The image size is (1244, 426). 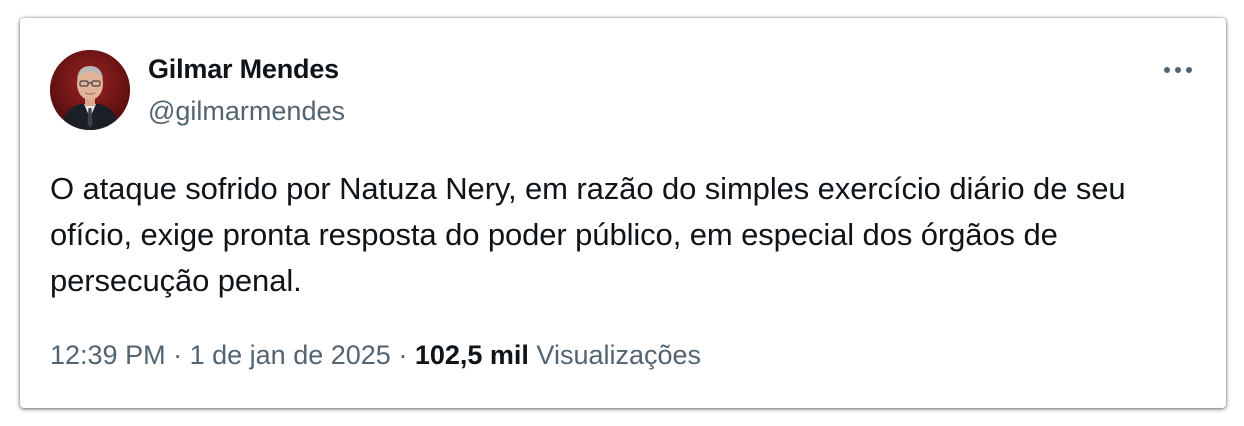 I want to click on author-display-name: Gilmar Mendes, so click(x=243, y=69).